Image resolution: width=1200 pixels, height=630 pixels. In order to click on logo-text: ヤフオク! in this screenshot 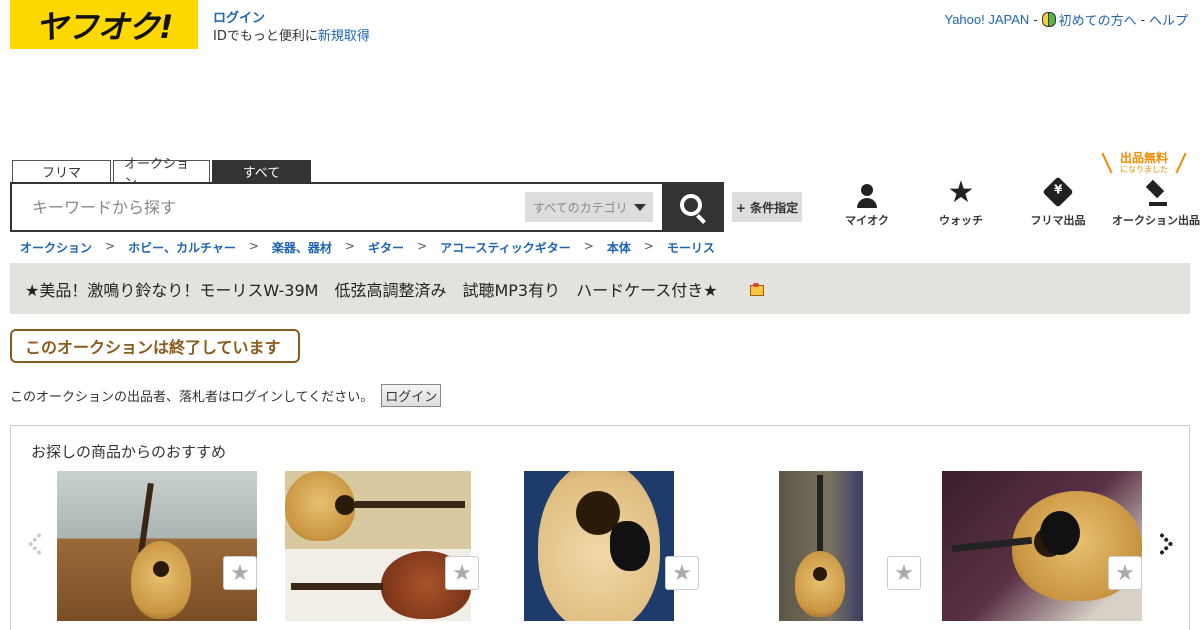, I will do `click(104, 26)`.